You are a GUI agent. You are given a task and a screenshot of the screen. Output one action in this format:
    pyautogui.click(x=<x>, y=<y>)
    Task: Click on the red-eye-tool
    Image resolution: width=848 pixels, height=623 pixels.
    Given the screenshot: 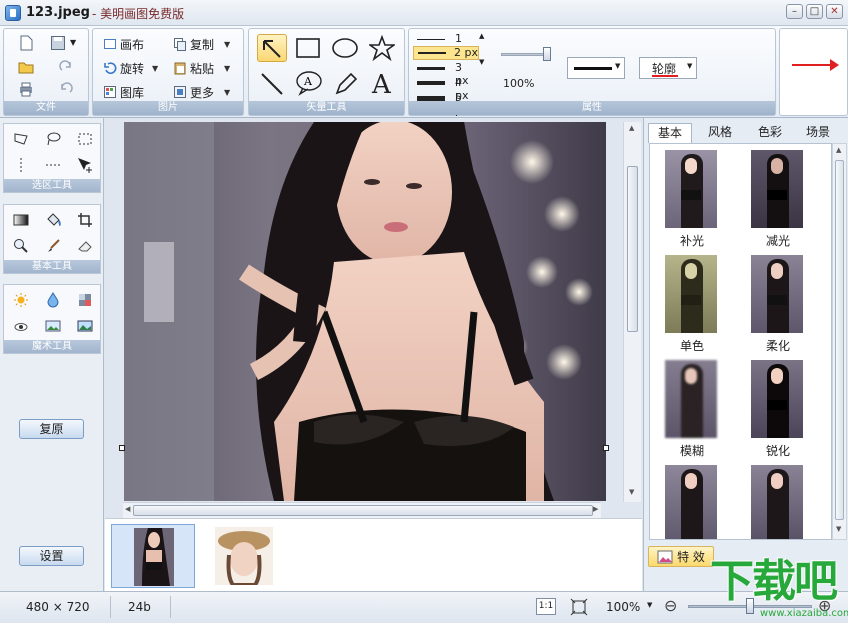 What is the action you would take?
    pyautogui.click(x=21, y=326)
    